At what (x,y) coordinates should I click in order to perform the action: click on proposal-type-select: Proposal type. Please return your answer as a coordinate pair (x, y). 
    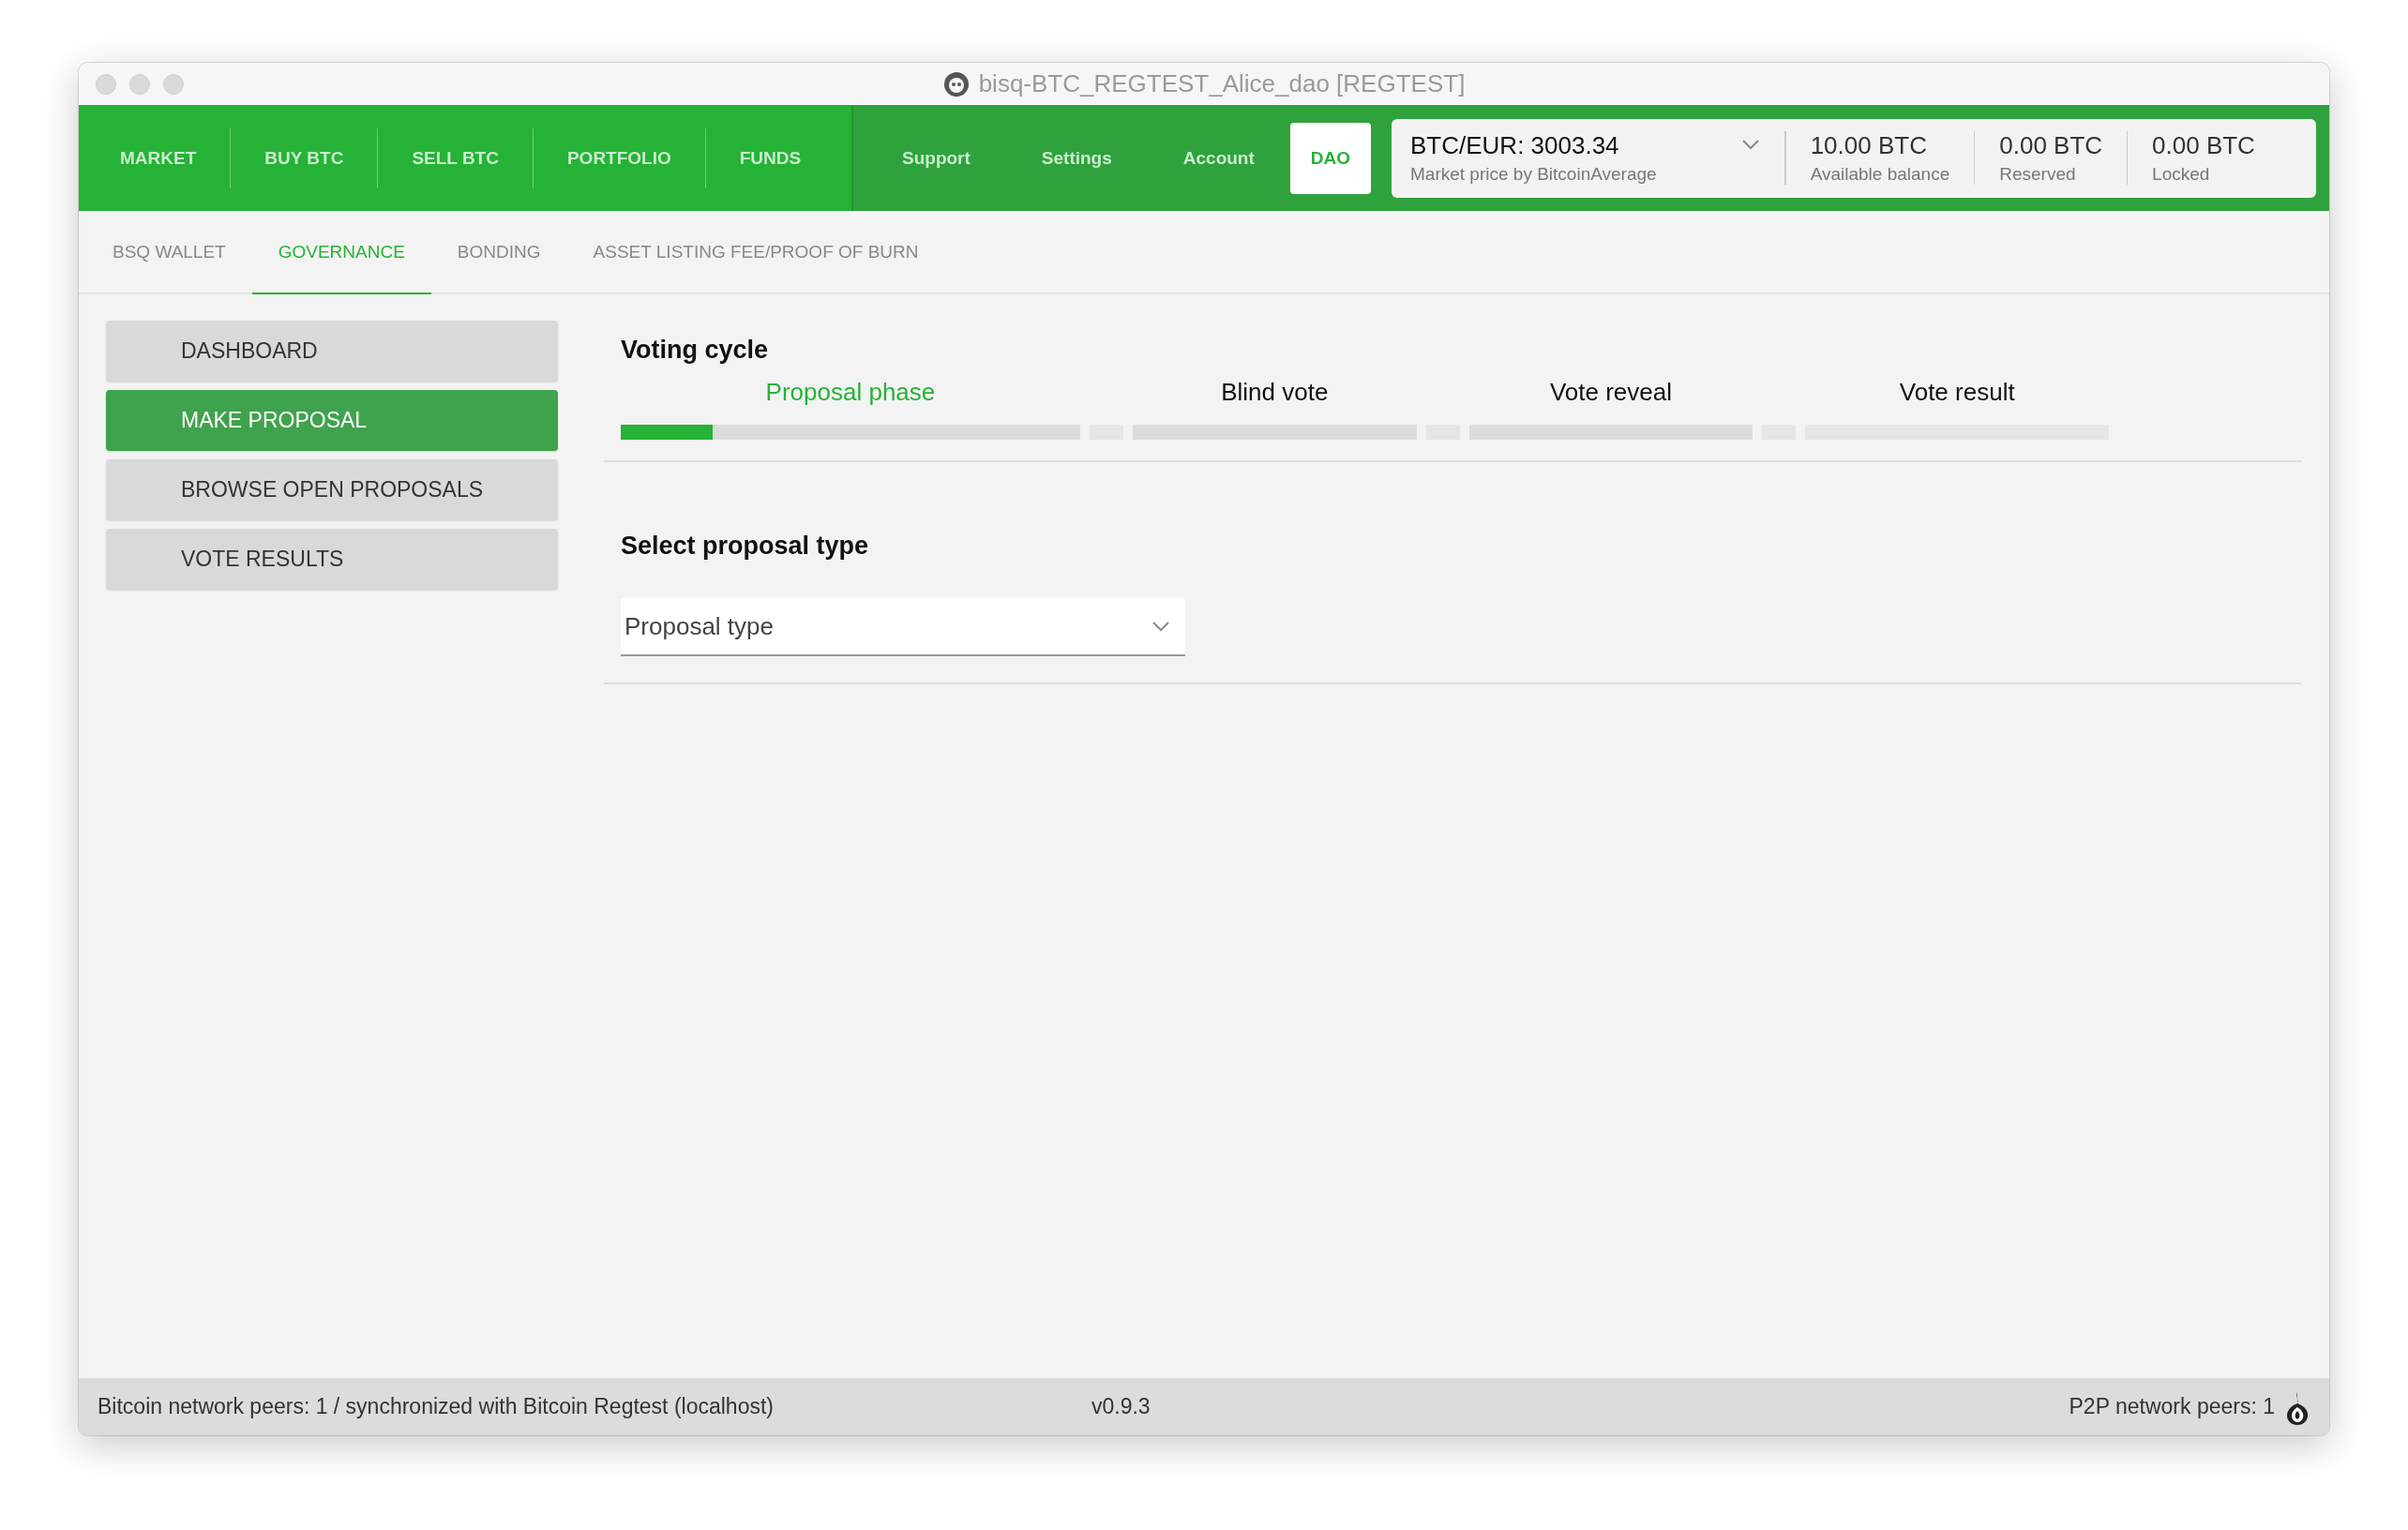
    Looking at the image, I should click on (903, 627).